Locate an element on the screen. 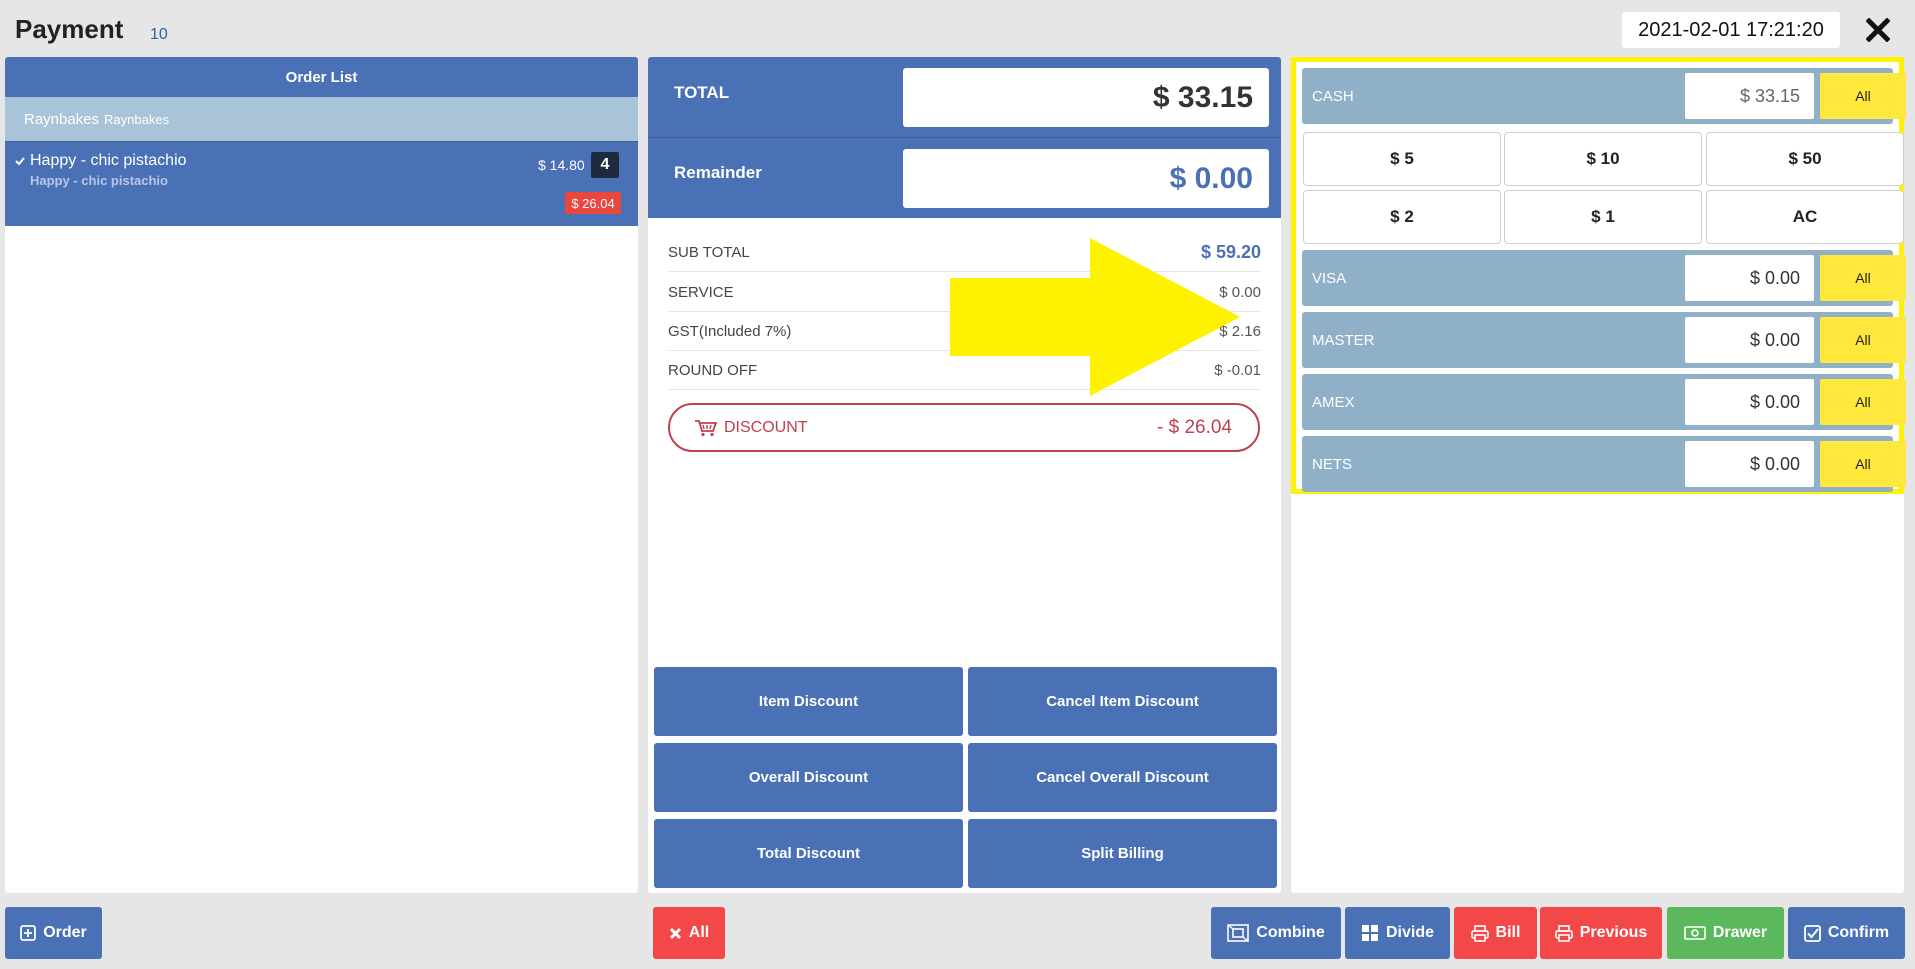 Image resolution: width=1915 pixels, height=969 pixels. previous-button: Previous is located at coordinates (1601, 933).